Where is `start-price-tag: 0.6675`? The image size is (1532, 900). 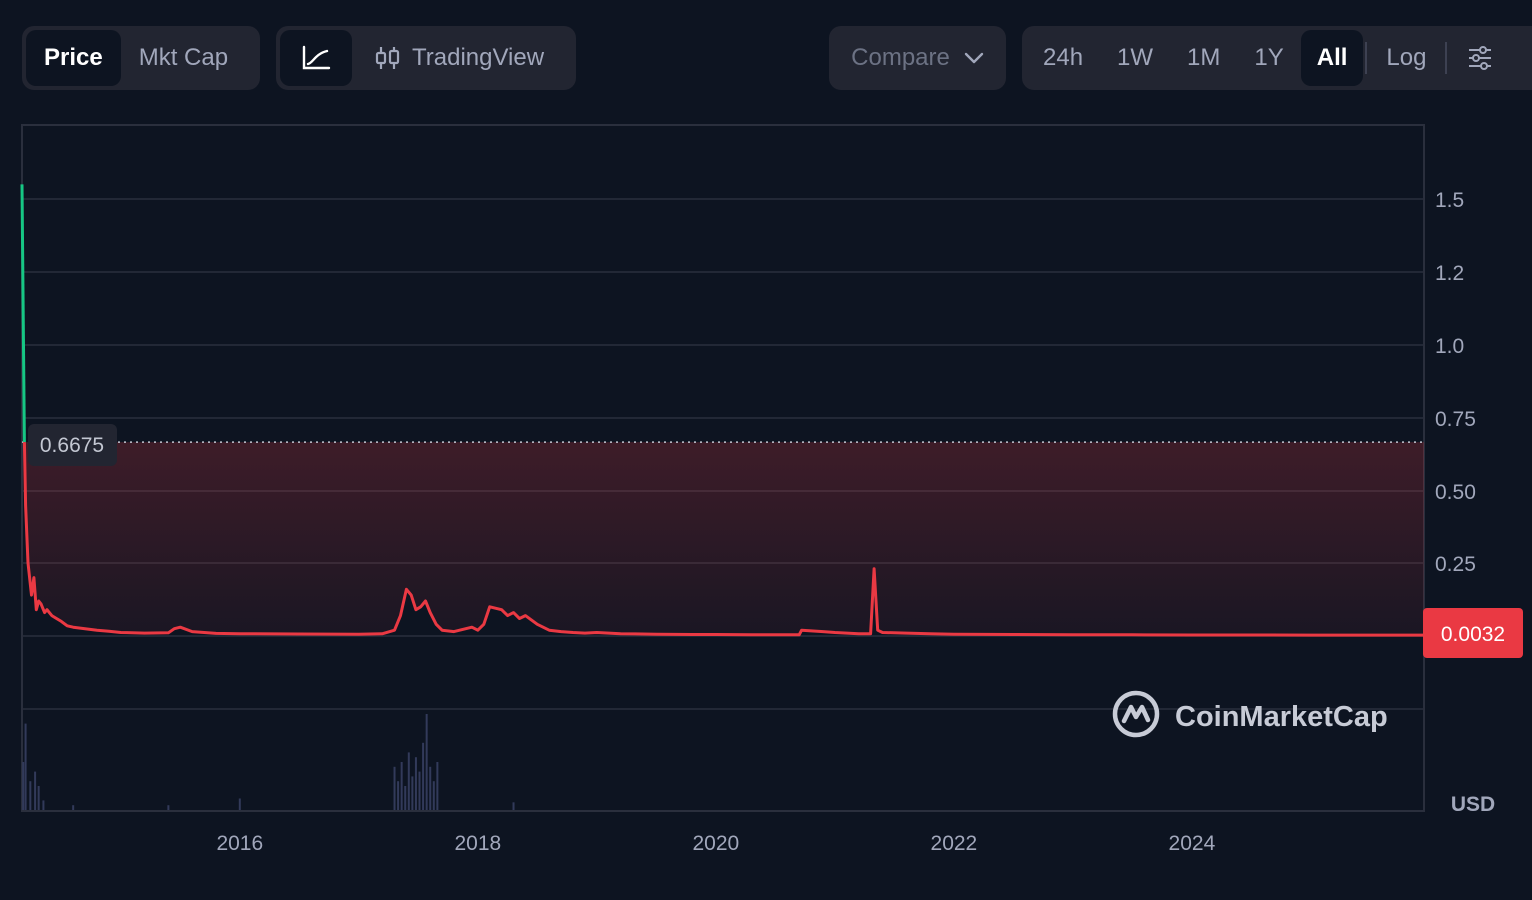 start-price-tag: 0.6675 is located at coordinates (72, 445).